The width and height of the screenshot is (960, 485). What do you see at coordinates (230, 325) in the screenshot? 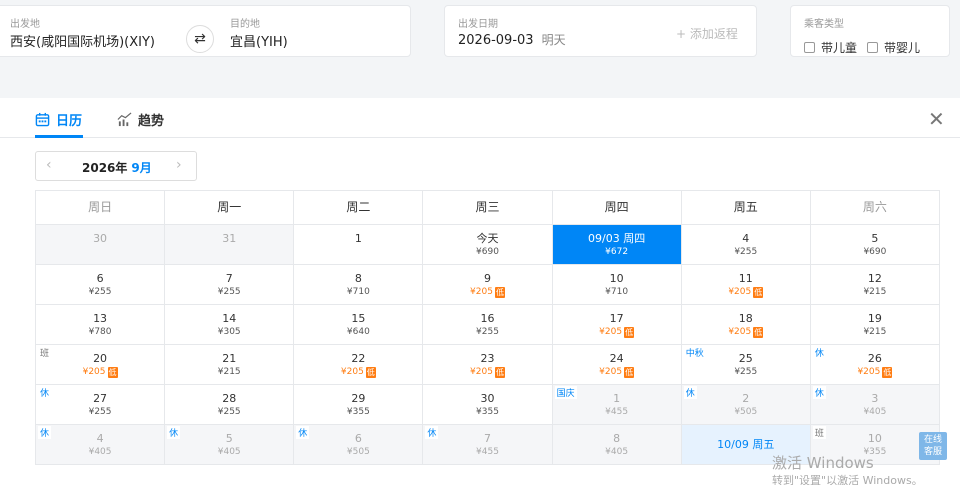
I see `calendar-day: 14 ¥305` at bounding box center [230, 325].